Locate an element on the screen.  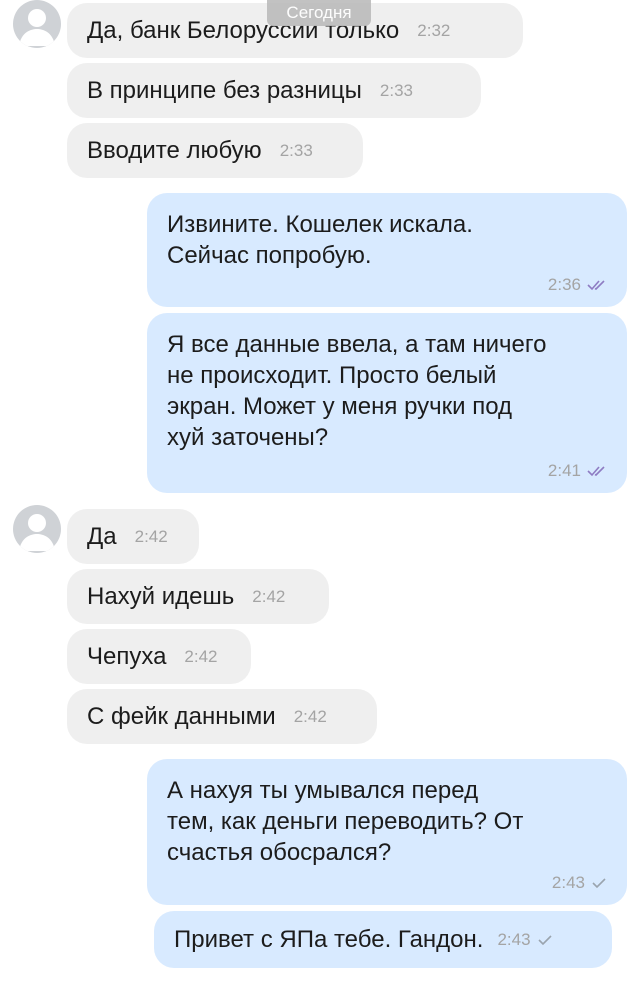
incoming-message: Вводите любую 2:33 is located at coordinates (215, 150).